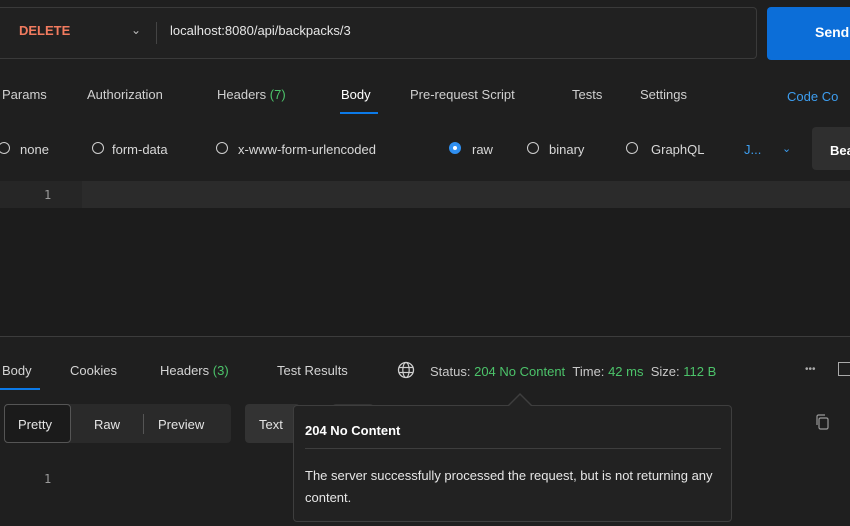 This screenshot has height=526, width=850. I want to click on copy-icon, so click(822, 422).